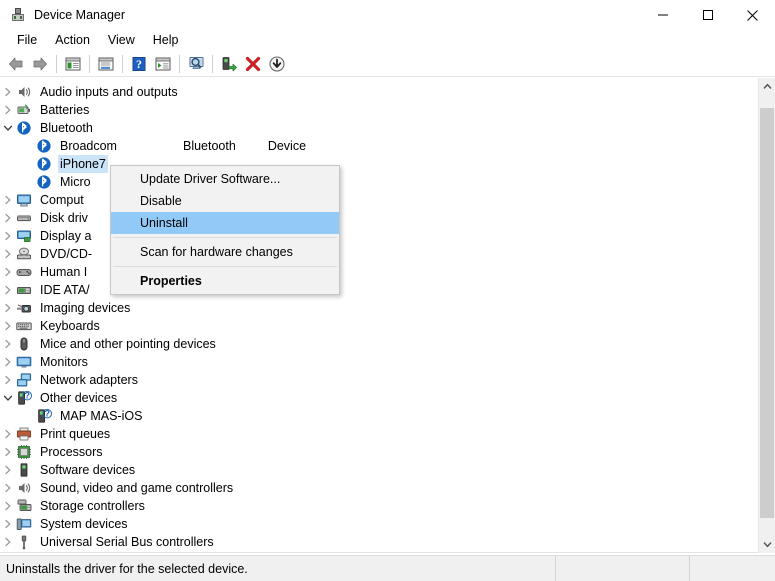 The height and width of the screenshot is (581, 775). I want to click on context-menu-item-properties: Properties, so click(225, 281).